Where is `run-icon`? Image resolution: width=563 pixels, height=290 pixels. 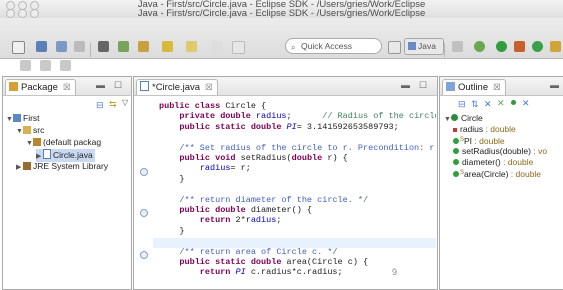
run-icon is located at coordinates (501, 46).